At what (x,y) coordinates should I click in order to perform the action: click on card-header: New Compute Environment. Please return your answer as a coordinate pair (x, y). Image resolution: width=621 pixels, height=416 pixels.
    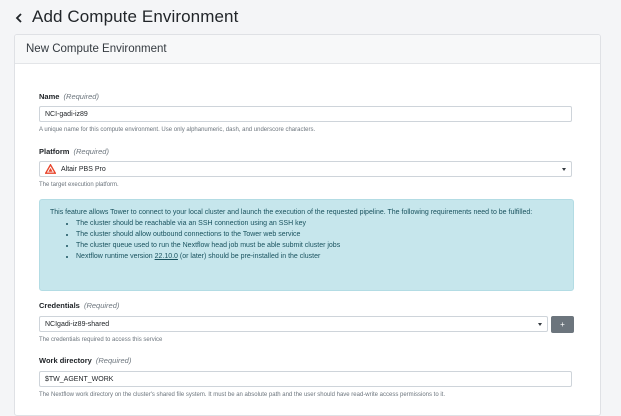
    Looking at the image, I should click on (307, 49).